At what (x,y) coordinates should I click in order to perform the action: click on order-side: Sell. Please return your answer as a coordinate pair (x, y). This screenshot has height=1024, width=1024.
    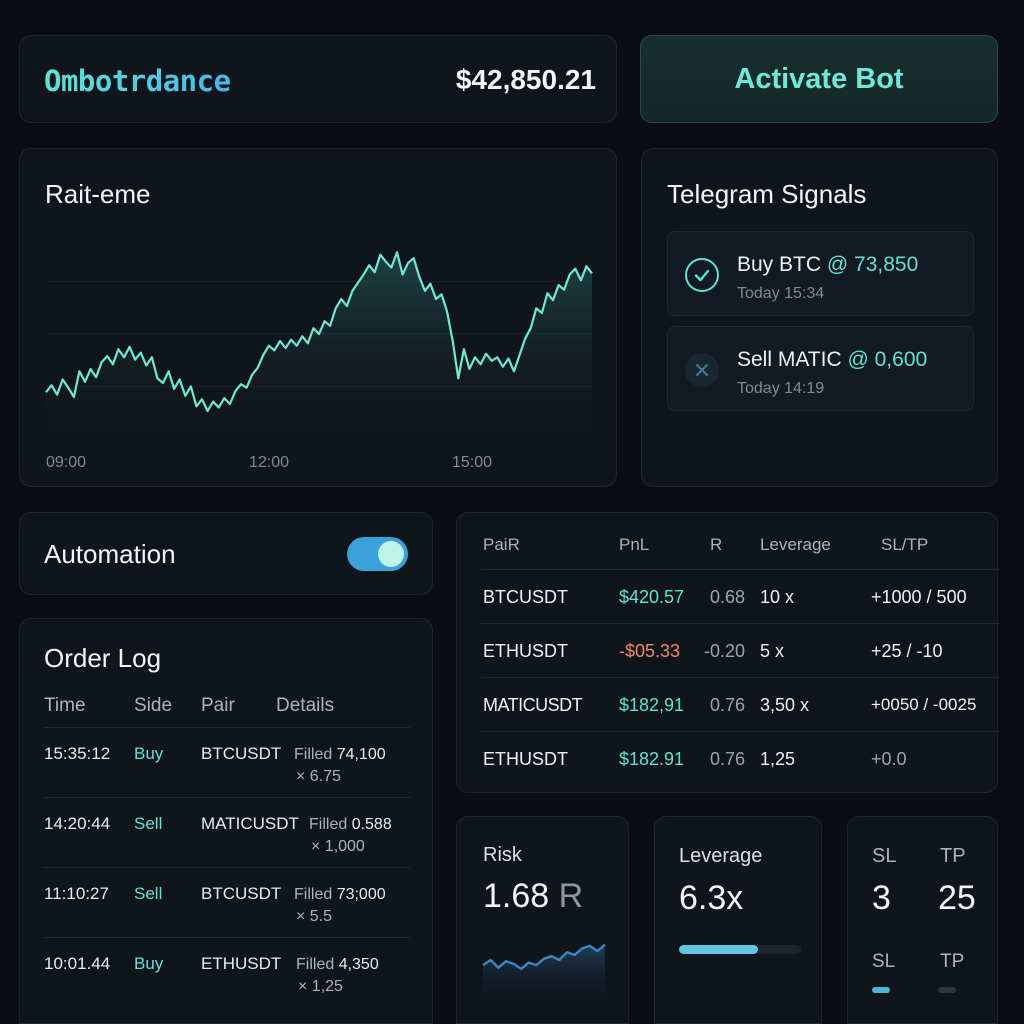
    Looking at the image, I should click on (148, 893).